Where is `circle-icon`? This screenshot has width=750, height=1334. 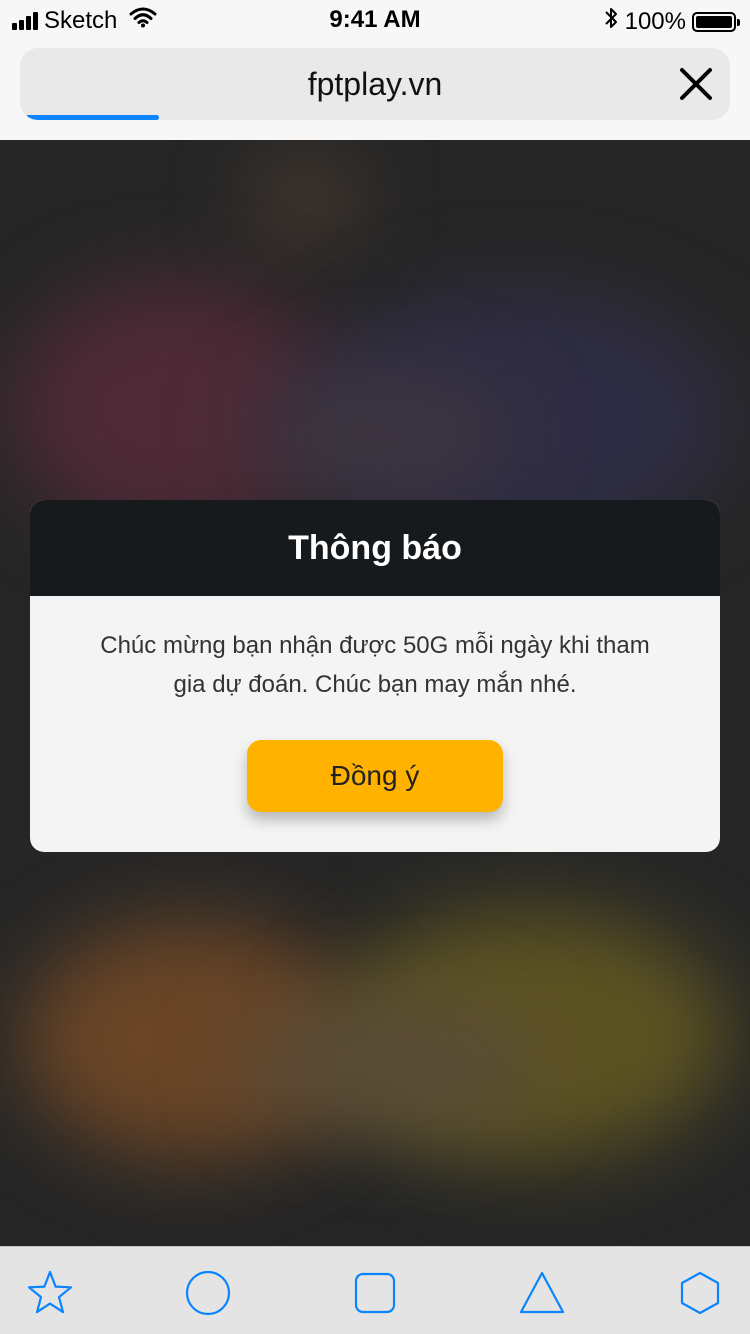
circle-icon is located at coordinates (208, 1293).